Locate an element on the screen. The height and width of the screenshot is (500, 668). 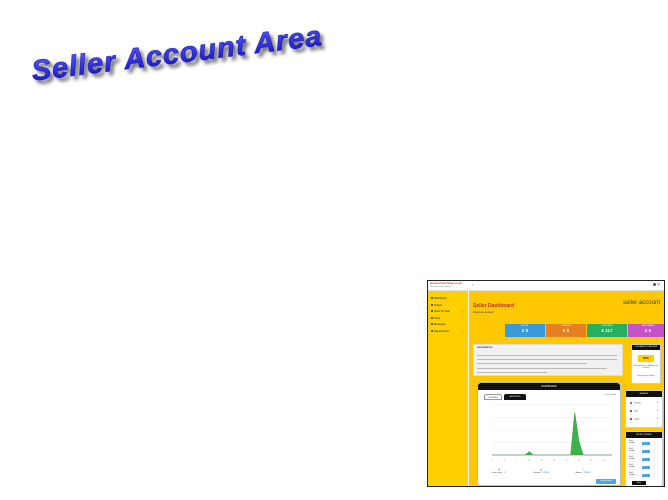
sidebar-item: Opportunities › is located at coordinates (447, 331).